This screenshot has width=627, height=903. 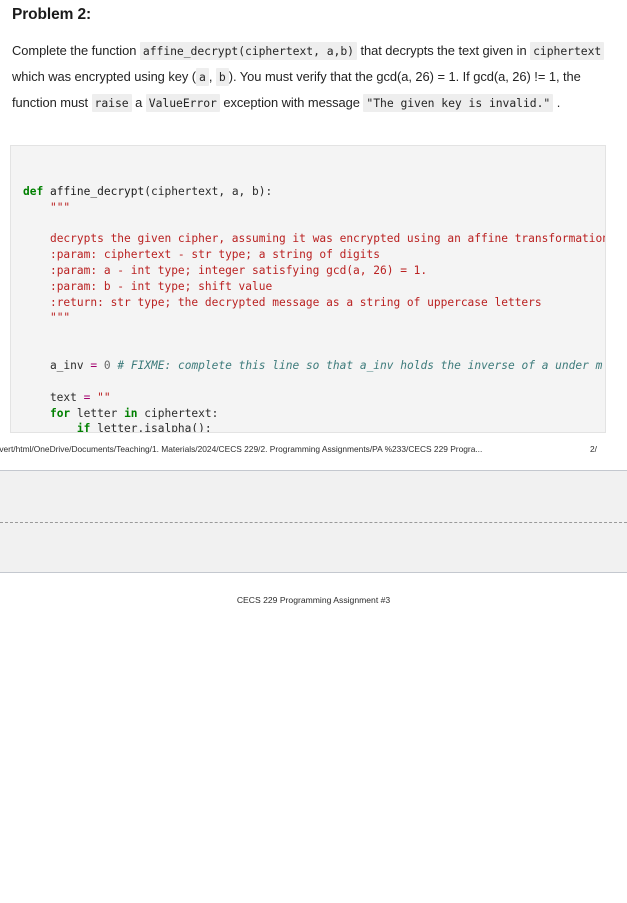 I want to click on page-break-separator, so click(x=313, y=521).